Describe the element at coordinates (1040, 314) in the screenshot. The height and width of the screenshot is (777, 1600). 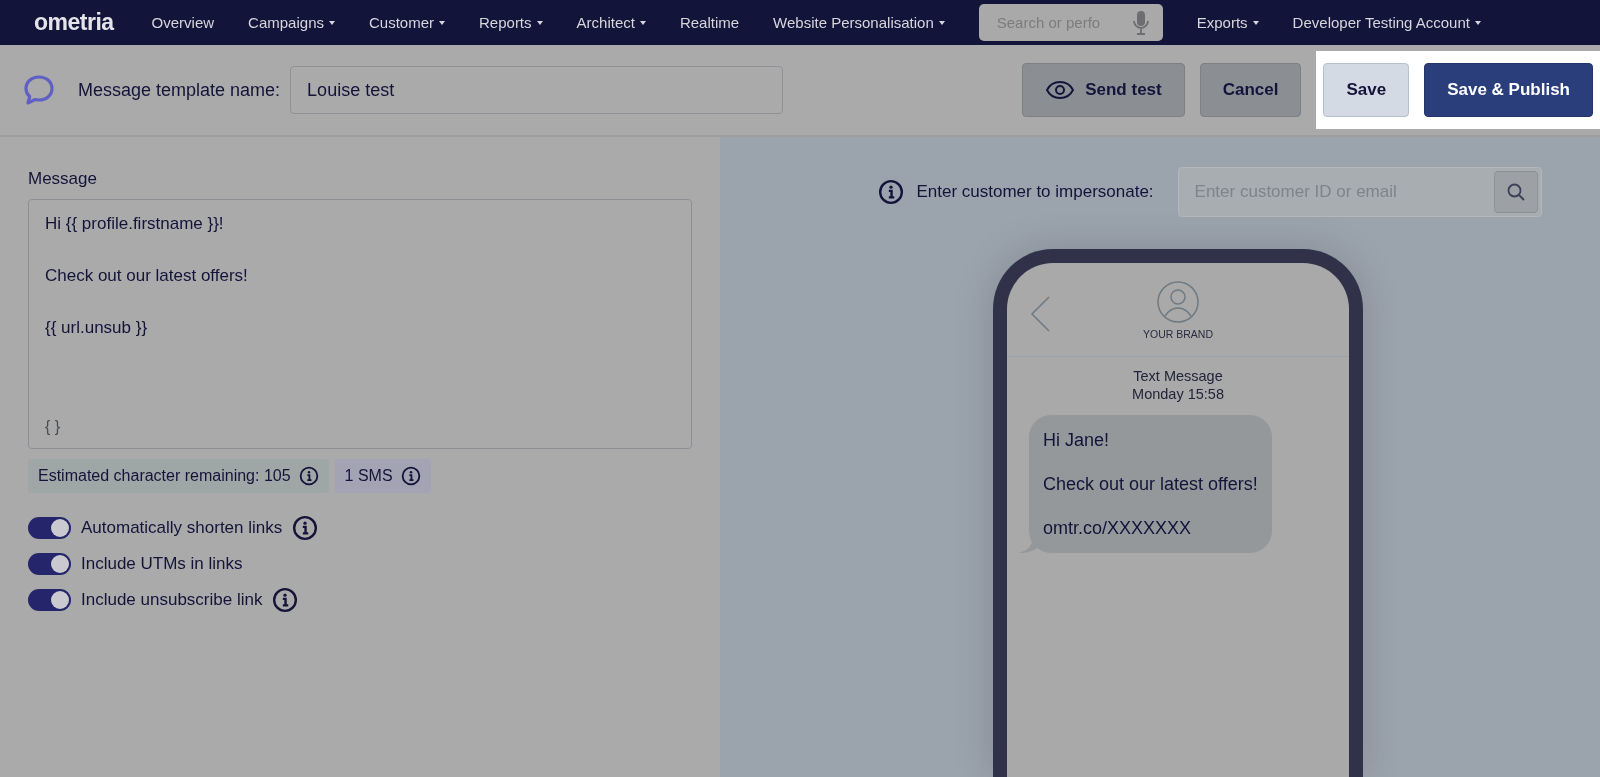
I see `back-chevron-icon` at that location.